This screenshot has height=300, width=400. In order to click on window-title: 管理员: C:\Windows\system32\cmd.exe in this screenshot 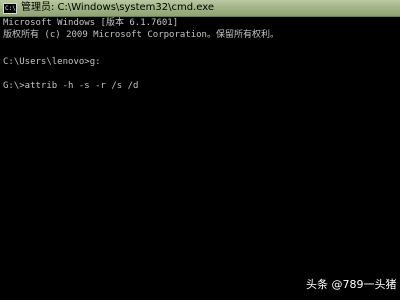, I will do `click(118, 7)`.